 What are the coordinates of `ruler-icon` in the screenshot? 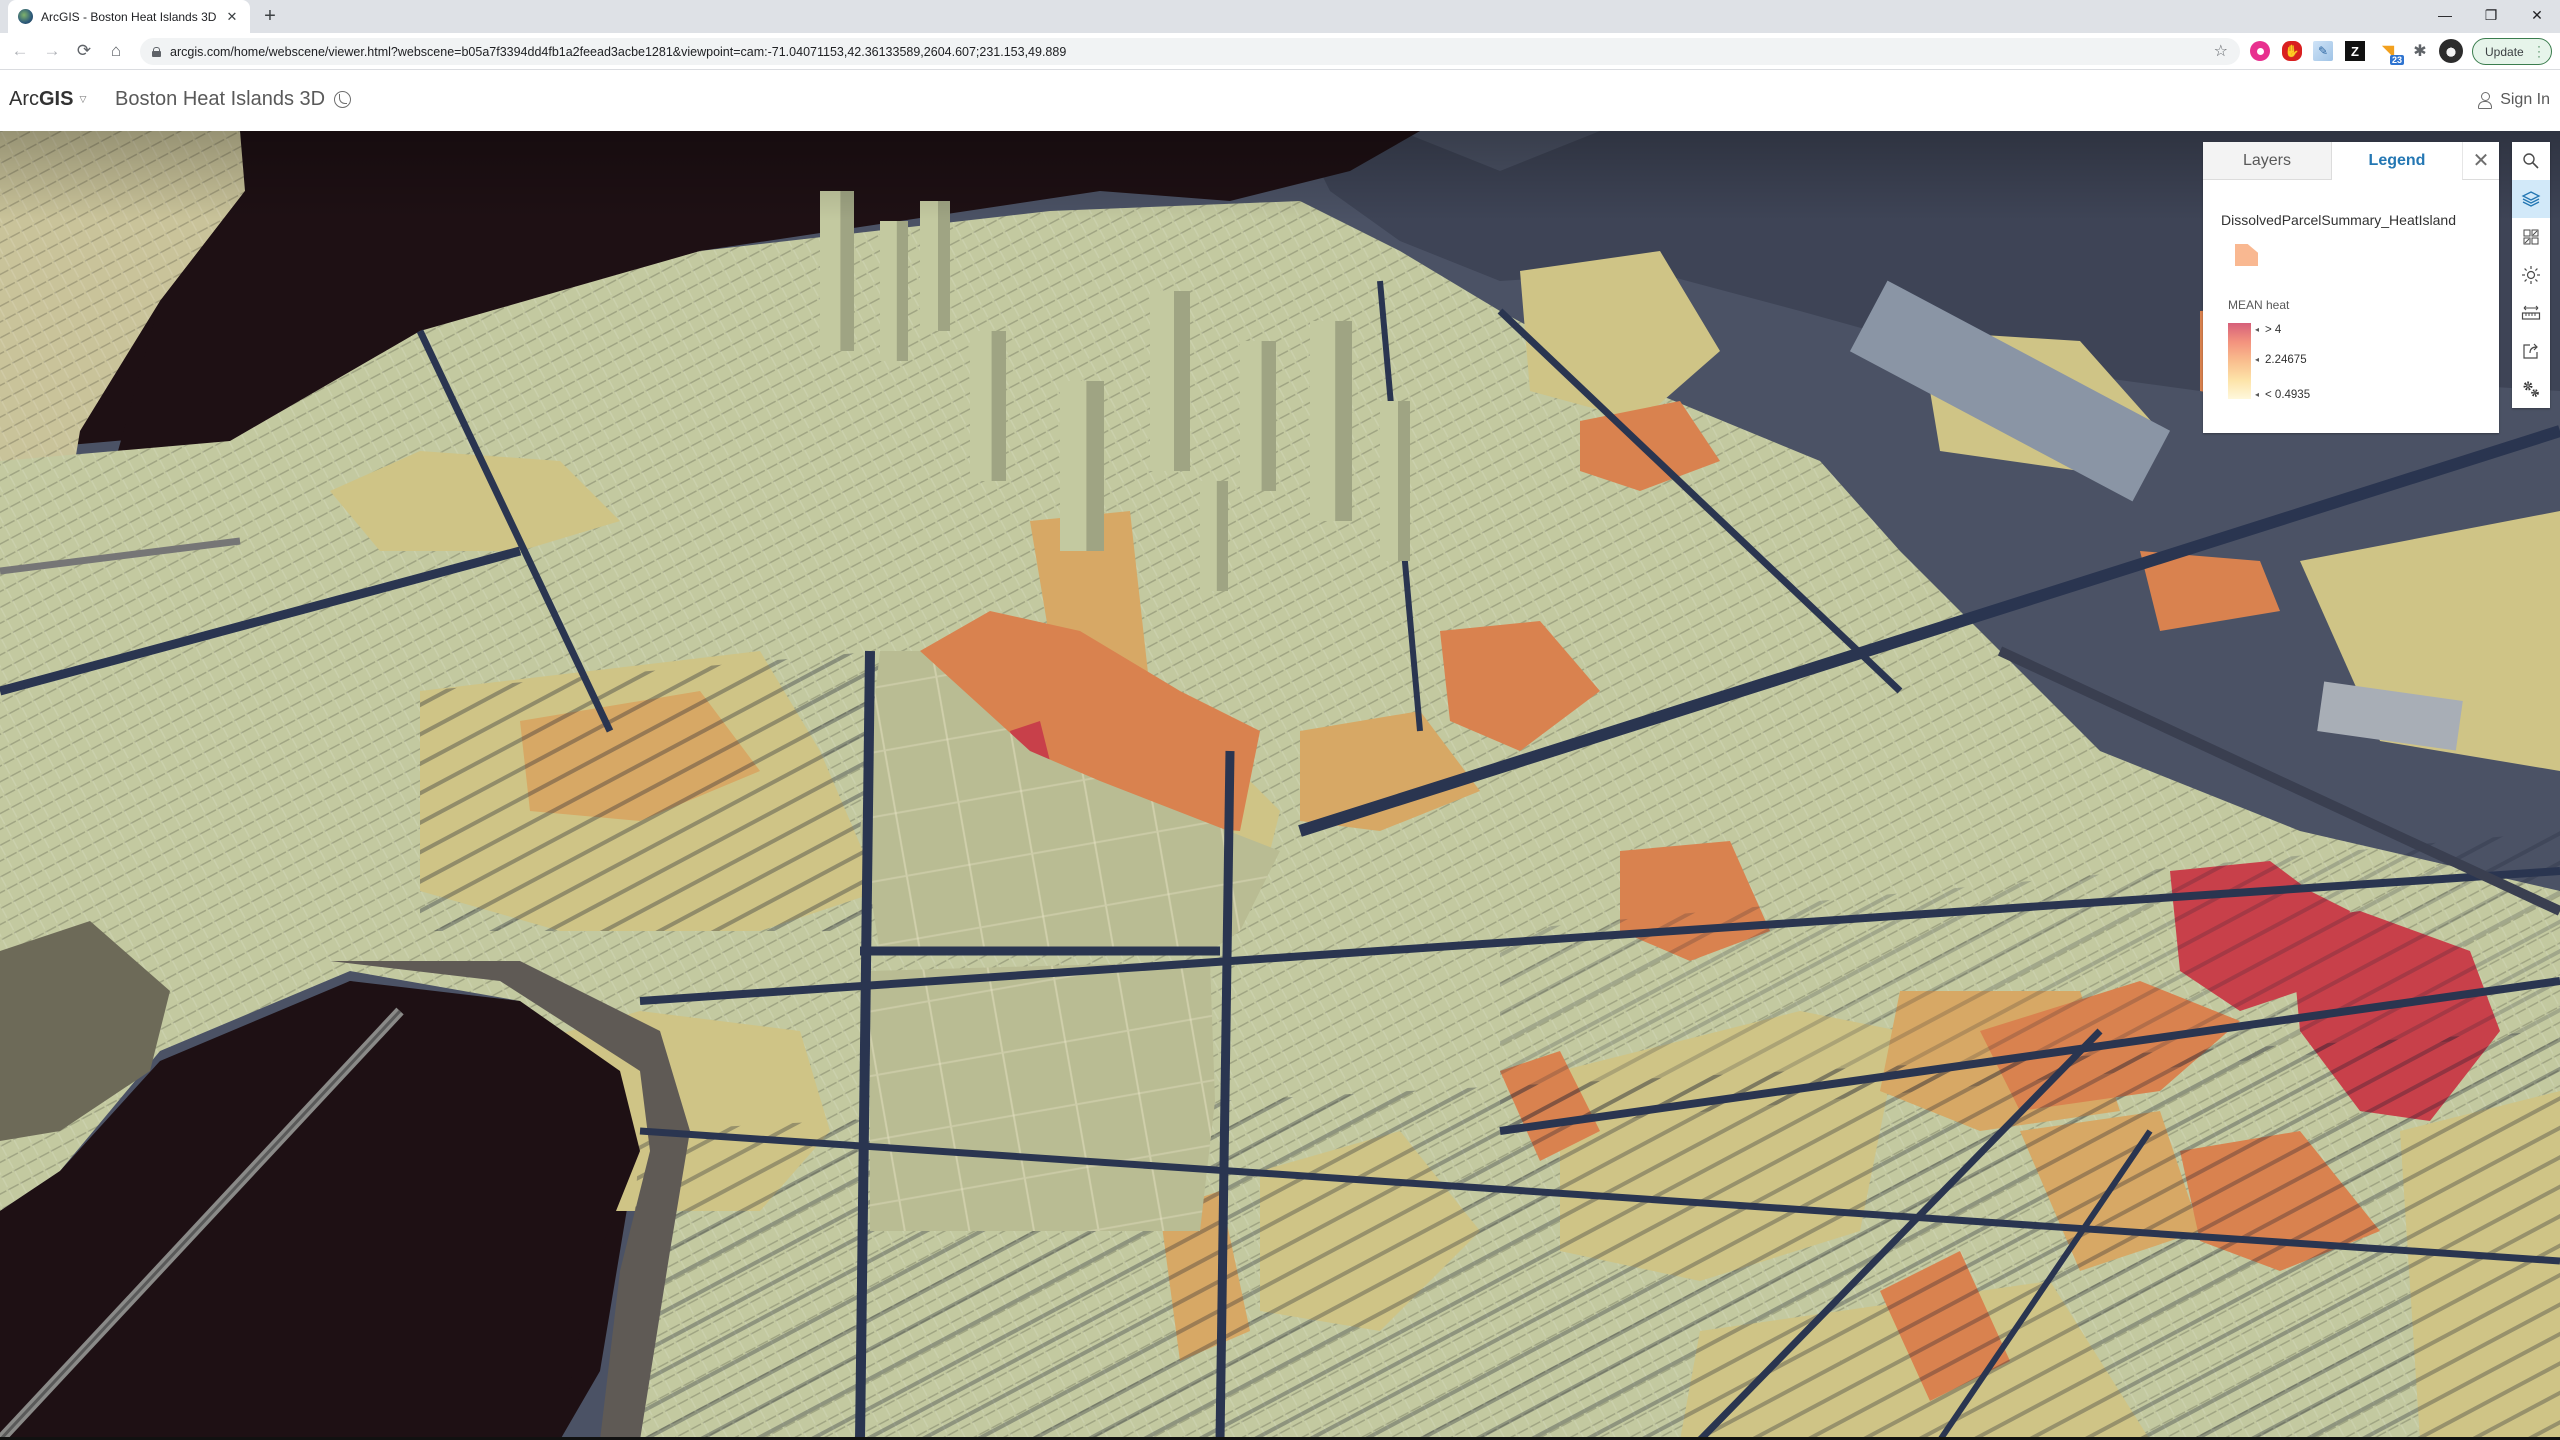 It's located at (2531, 312).